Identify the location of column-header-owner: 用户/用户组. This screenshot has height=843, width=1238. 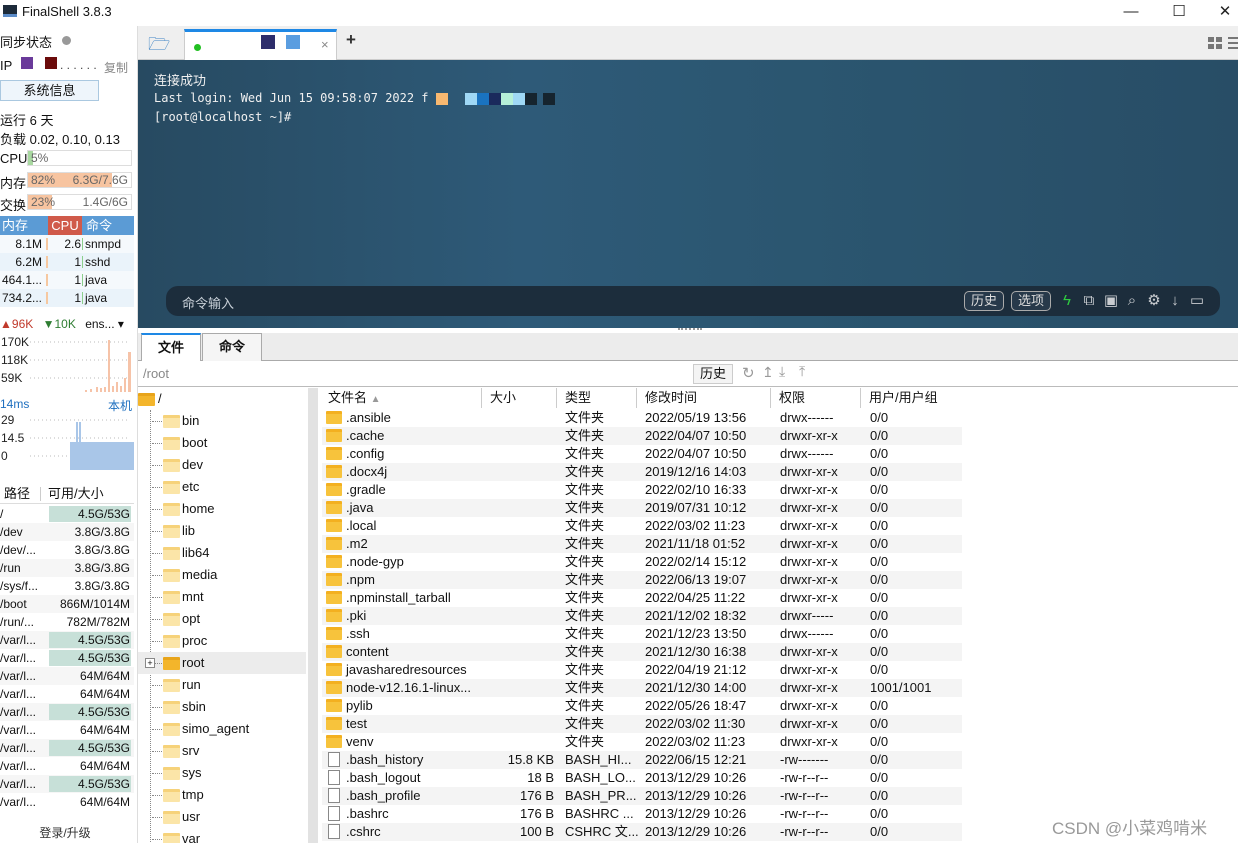
(911, 398).